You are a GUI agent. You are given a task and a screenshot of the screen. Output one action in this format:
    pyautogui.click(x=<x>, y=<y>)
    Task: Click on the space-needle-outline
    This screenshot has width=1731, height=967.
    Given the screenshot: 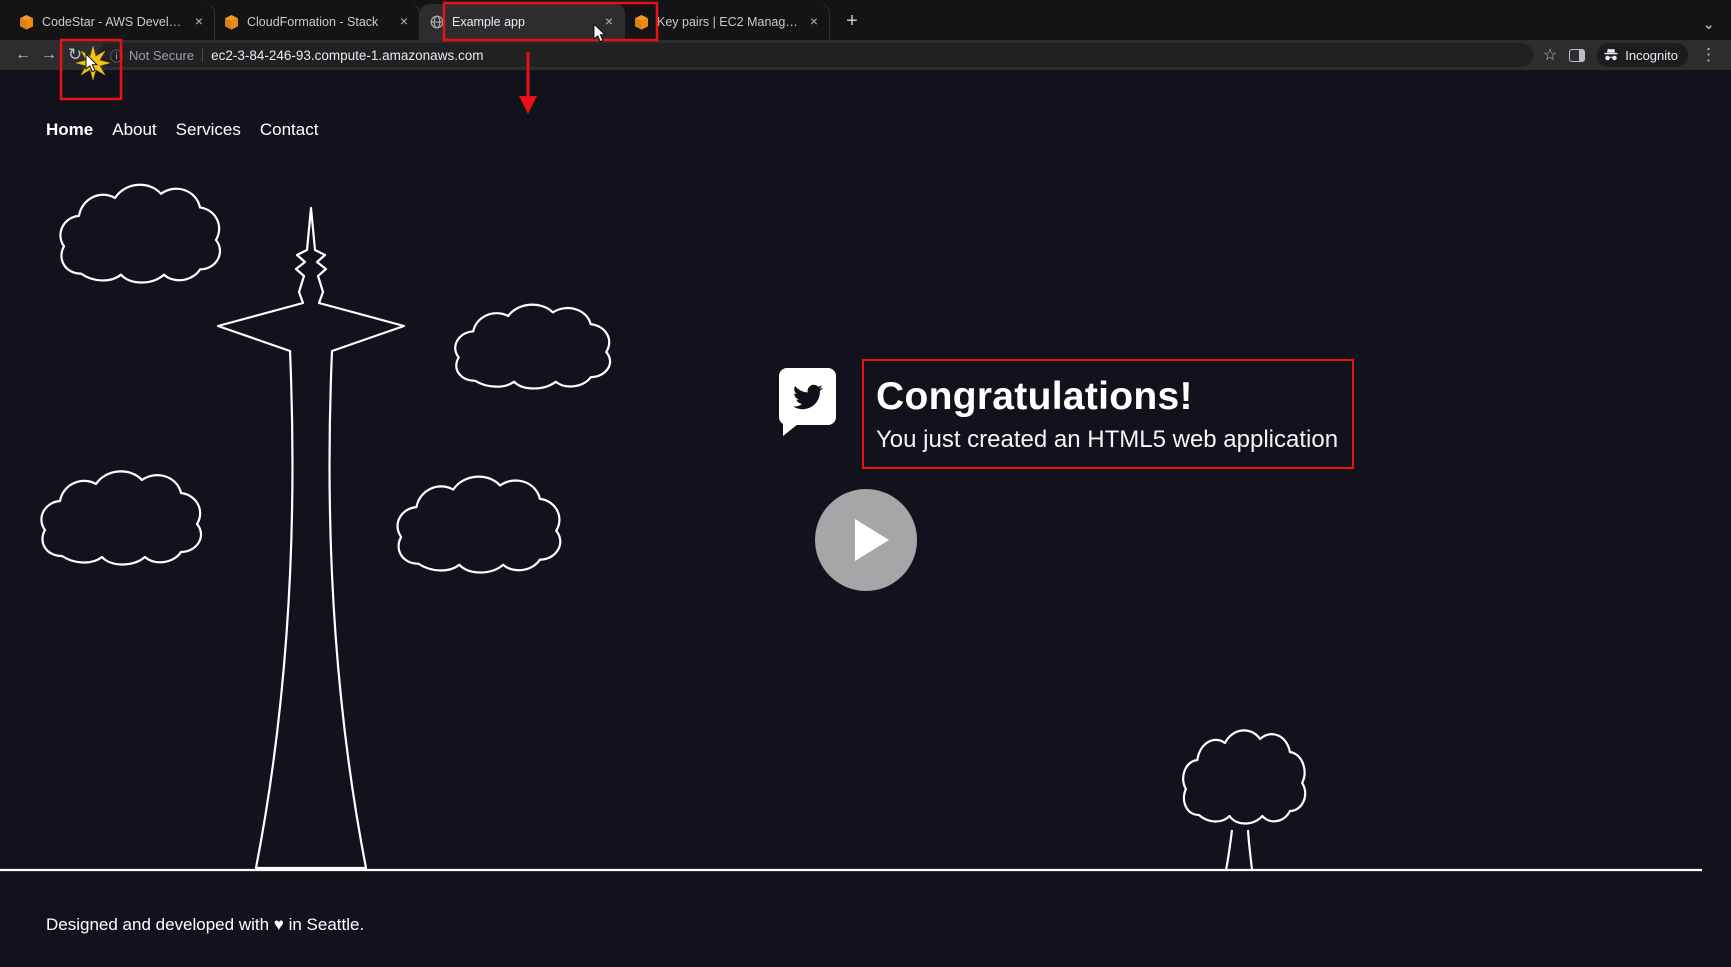 What is the action you would take?
    pyautogui.click(x=311, y=538)
    